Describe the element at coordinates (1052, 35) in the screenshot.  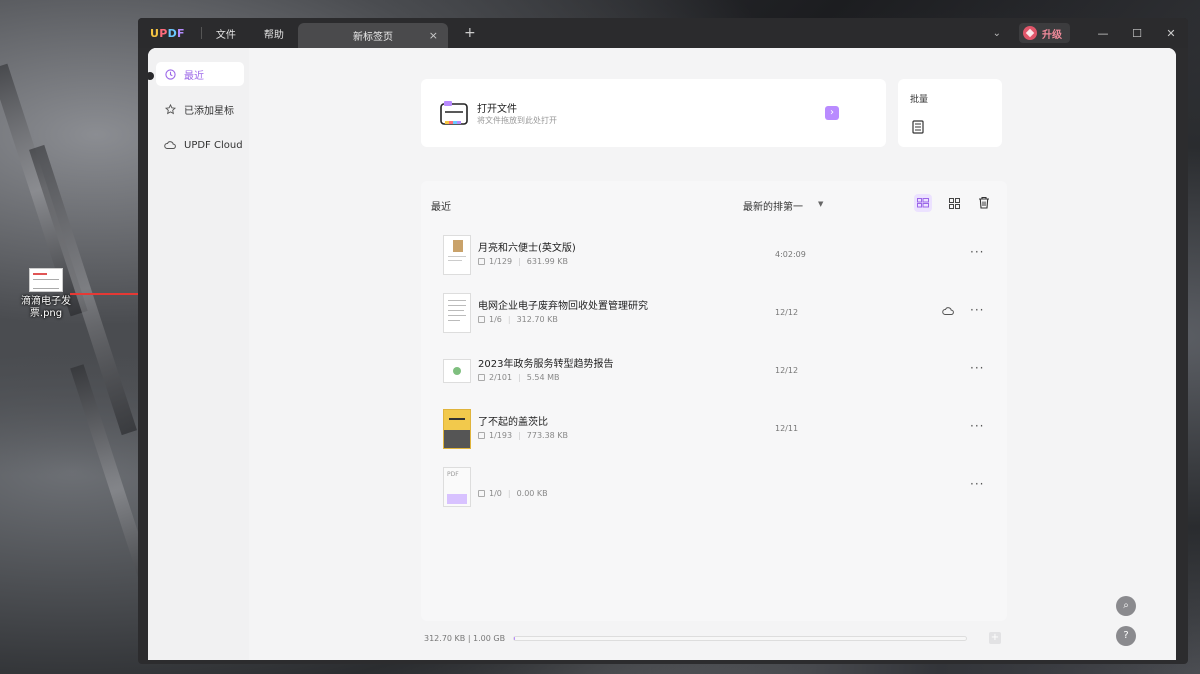
I see `upgrade-label: 升级` at that location.